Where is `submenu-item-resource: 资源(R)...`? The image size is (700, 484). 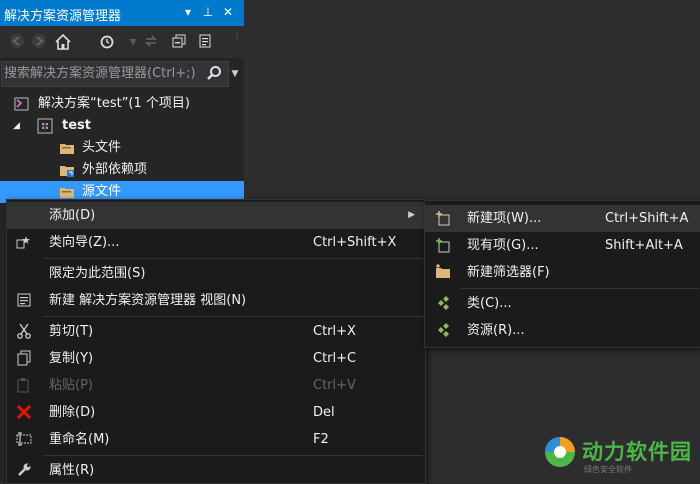
submenu-item-resource: 资源(R)... is located at coordinates (562, 330).